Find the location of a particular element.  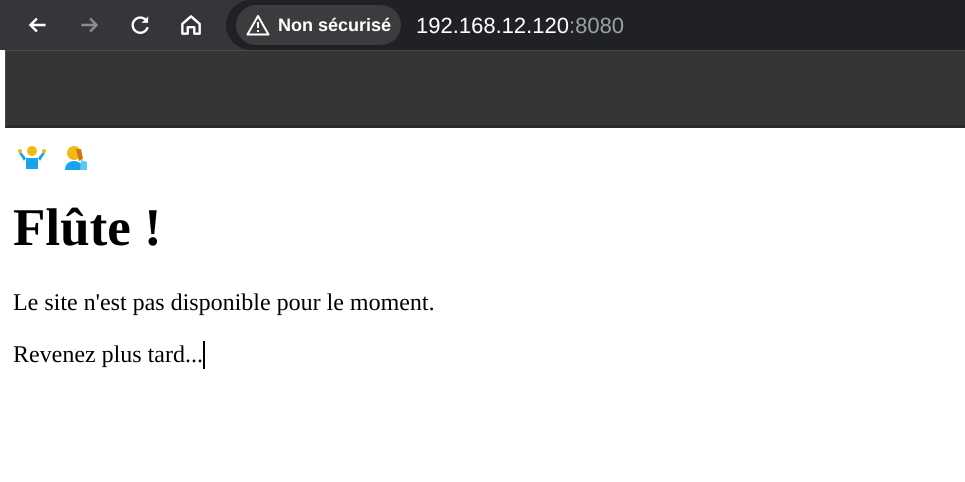

warning-icon is located at coordinates (258, 25).